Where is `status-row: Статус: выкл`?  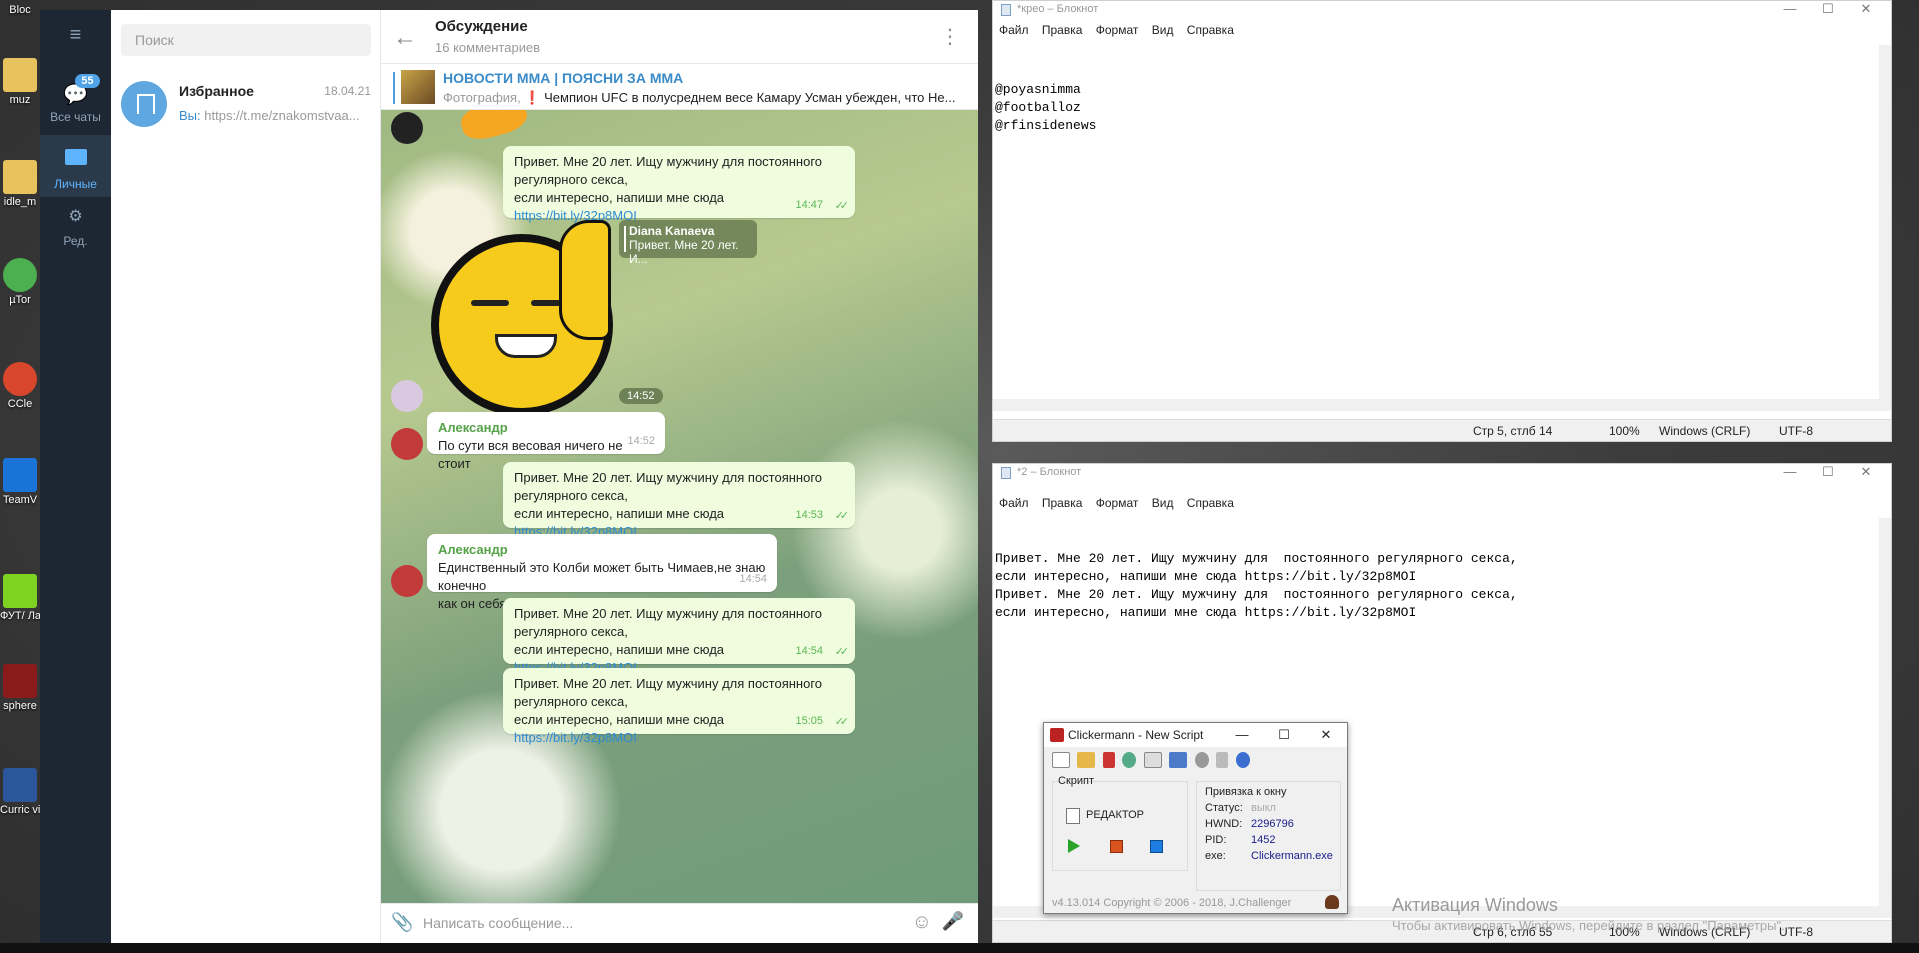
status-row: Статус: выкл is located at coordinates (1240, 808).